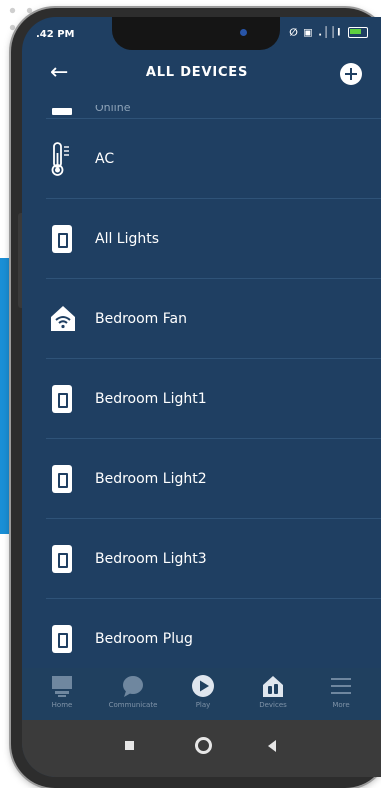 This screenshot has width=381, height=788. What do you see at coordinates (243, 32) in the screenshot?
I see `front-camera-icon` at bounding box center [243, 32].